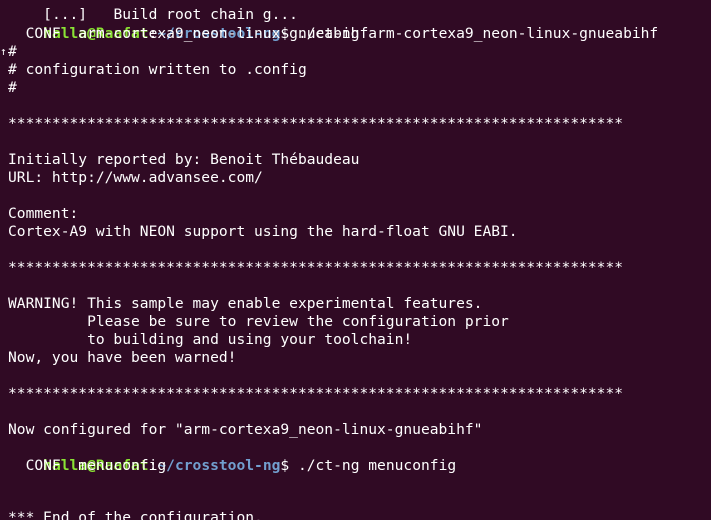  Describe the element at coordinates (219, 465) in the screenshot. I see `cwd: ~/crosstool-ng` at that location.